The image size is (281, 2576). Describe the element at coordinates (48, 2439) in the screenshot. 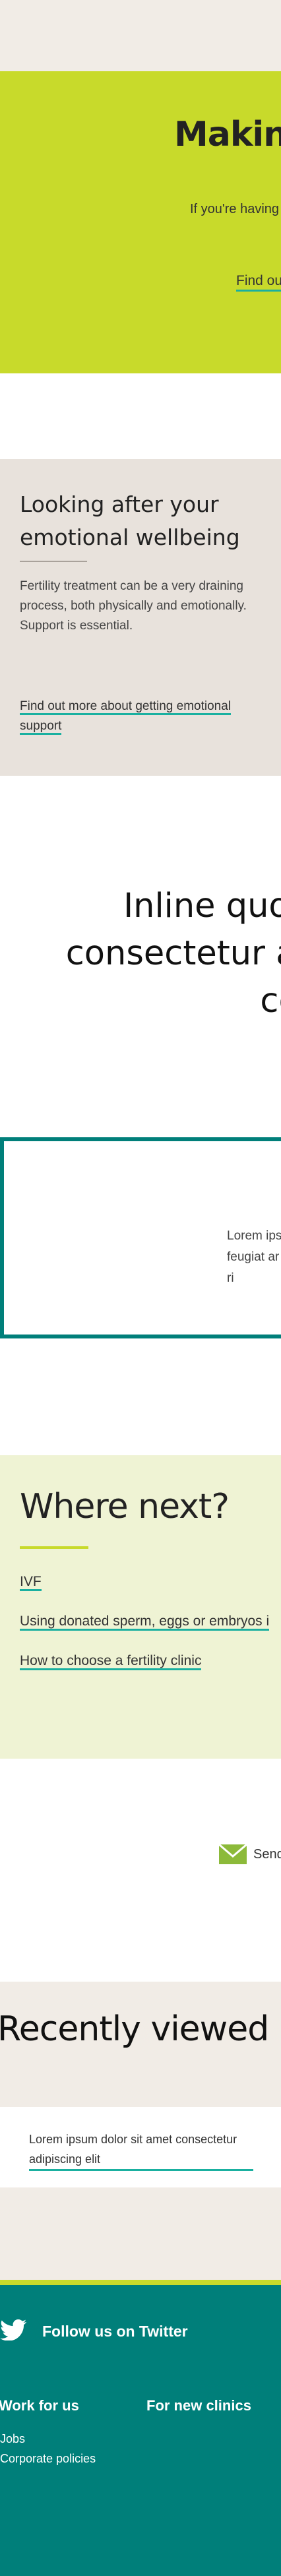

I see `list-item: Jobs` at that location.